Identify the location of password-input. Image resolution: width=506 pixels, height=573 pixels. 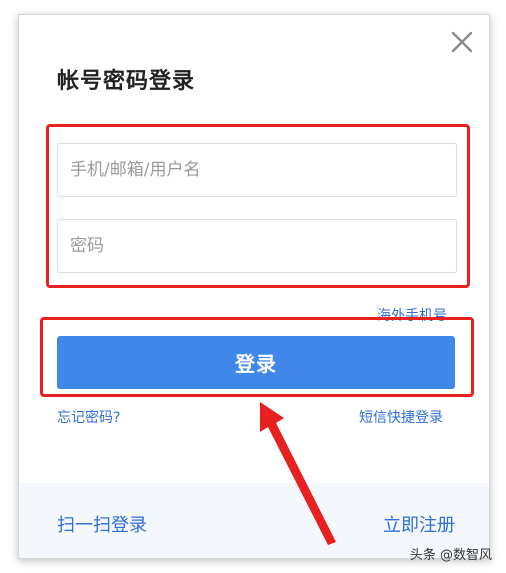
(257, 246).